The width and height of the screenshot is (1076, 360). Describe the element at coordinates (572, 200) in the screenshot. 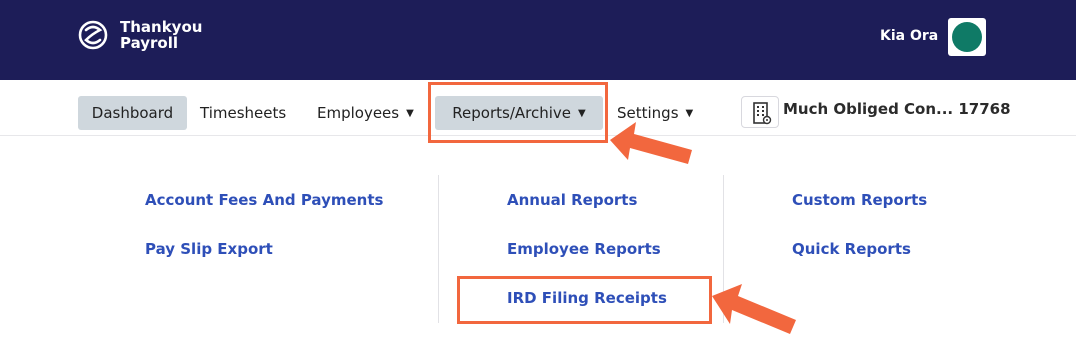

I see `menu-annual-reports: Annual Reports` at that location.